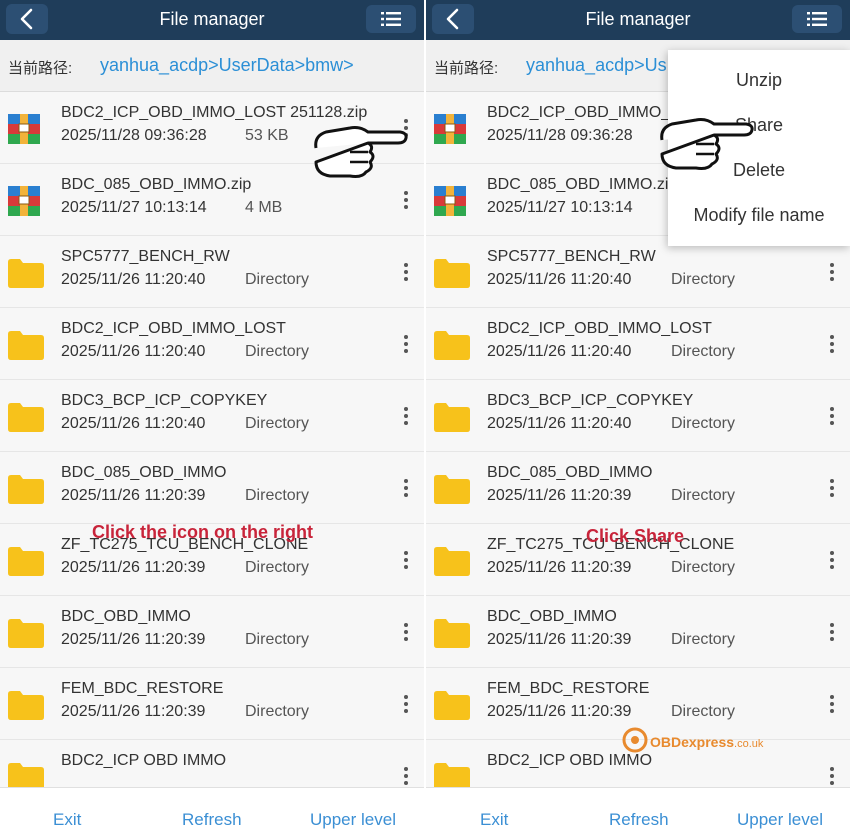  What do you see at coordinates (635, 740) in the screenshot?
I see `gear-logo-icon` at bounding box center [635, 740].